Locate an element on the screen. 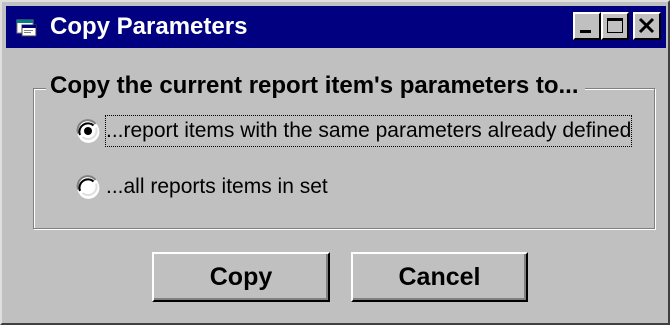  close-icon is located at coordinates (646, 25).